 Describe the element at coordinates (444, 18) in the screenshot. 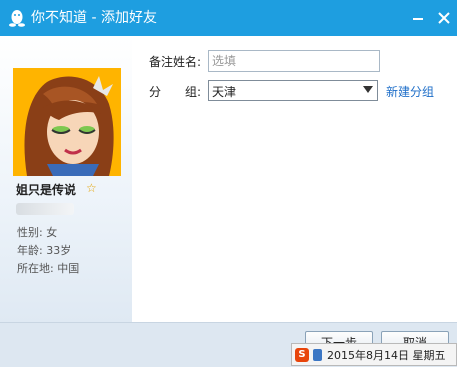

I see `close-icon` at that location.